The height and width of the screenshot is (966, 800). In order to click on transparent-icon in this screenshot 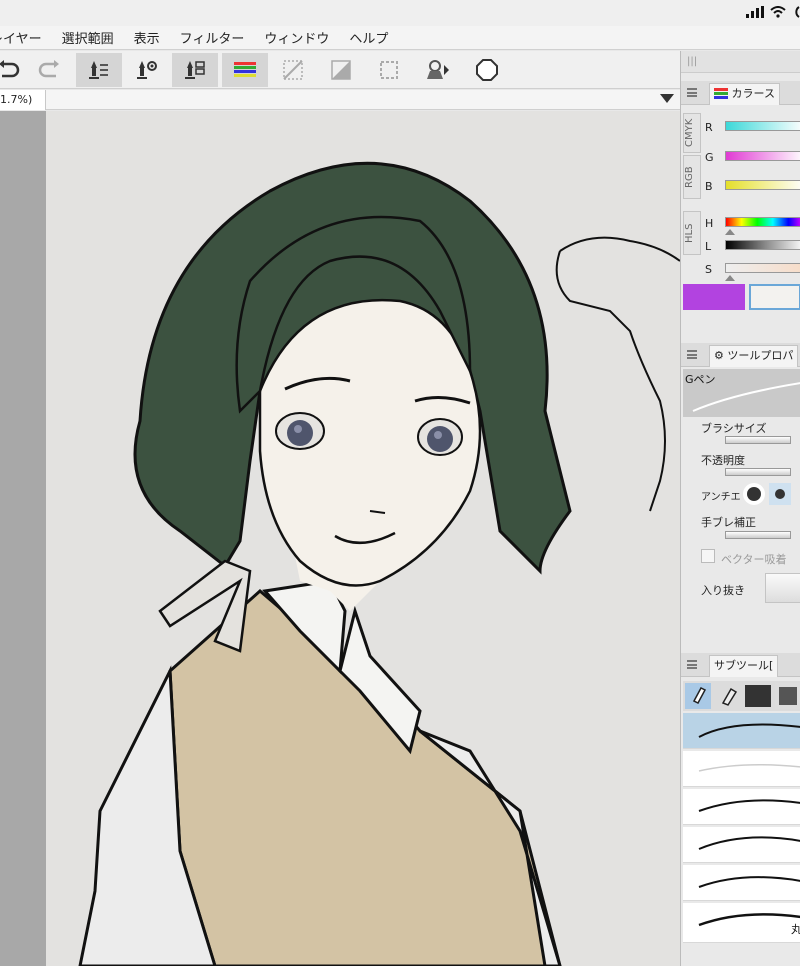, I will do `click(293, 70)`.